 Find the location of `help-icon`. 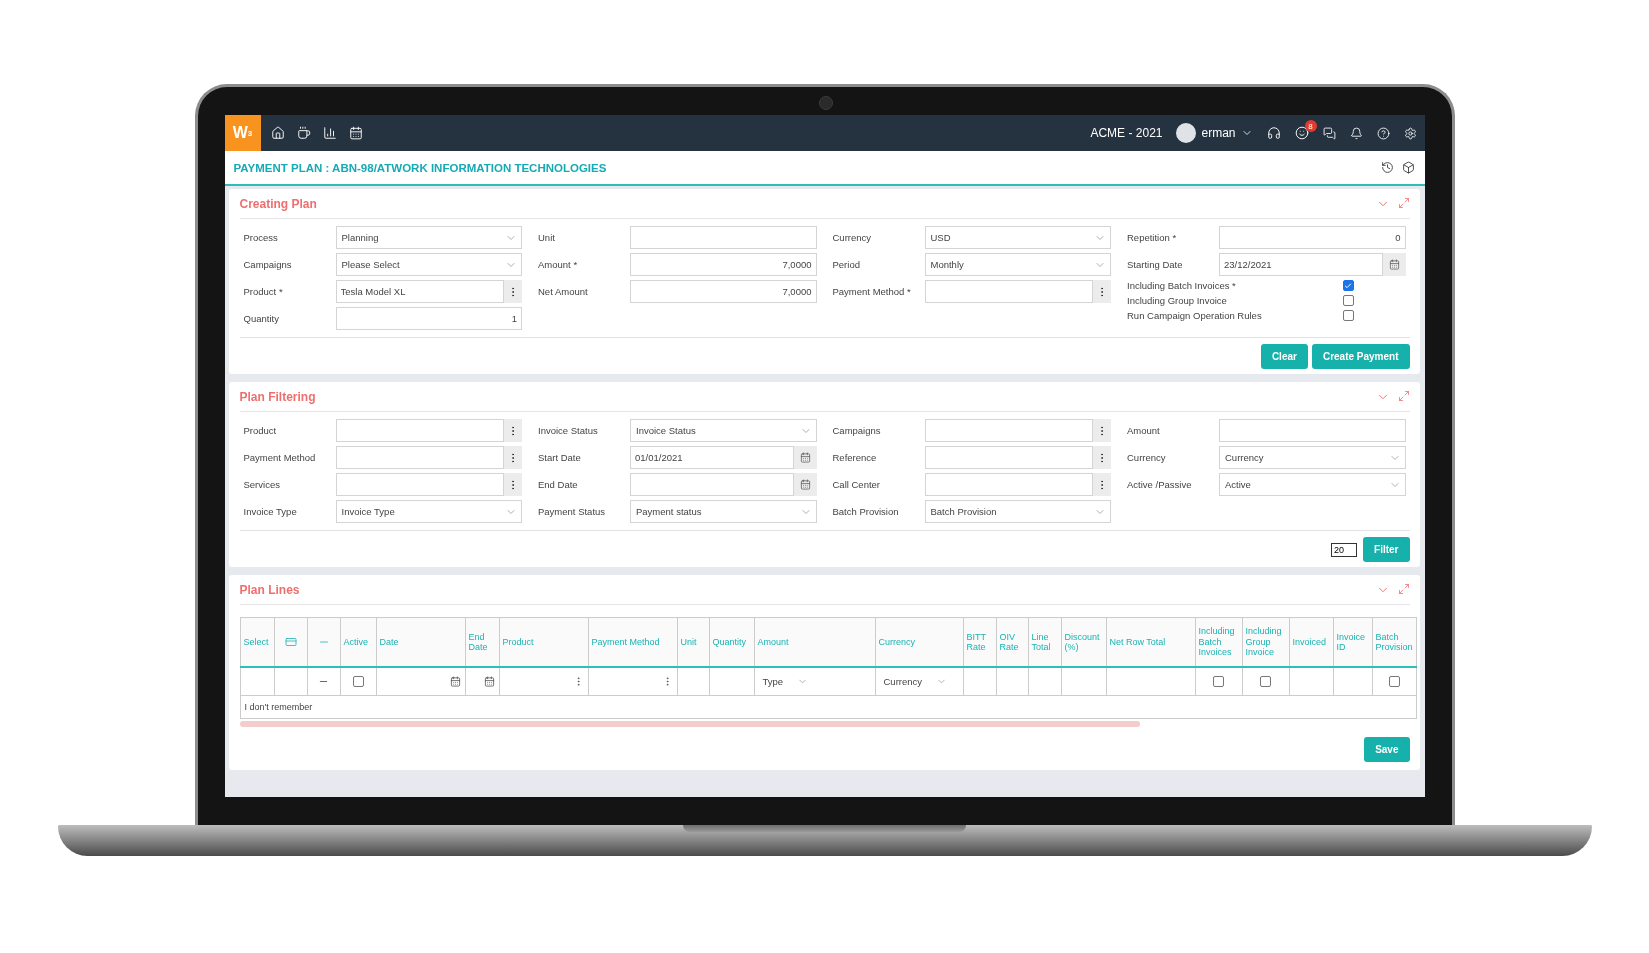

help-icon is located at coordinates (1383, 133).